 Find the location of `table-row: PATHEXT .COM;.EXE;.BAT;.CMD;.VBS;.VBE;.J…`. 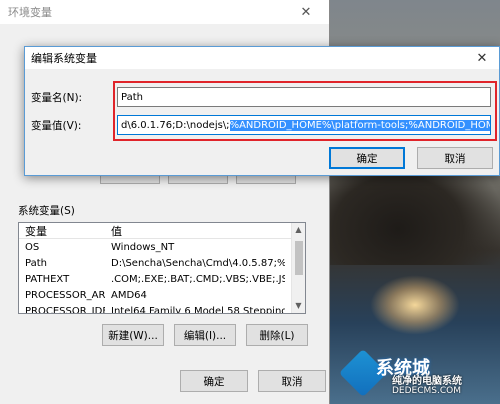

table-row: PATHEXT .COM;.EXE;.BAT;.CMD;.VBS;.VBE;.J… is located at coordinates (162, 279).